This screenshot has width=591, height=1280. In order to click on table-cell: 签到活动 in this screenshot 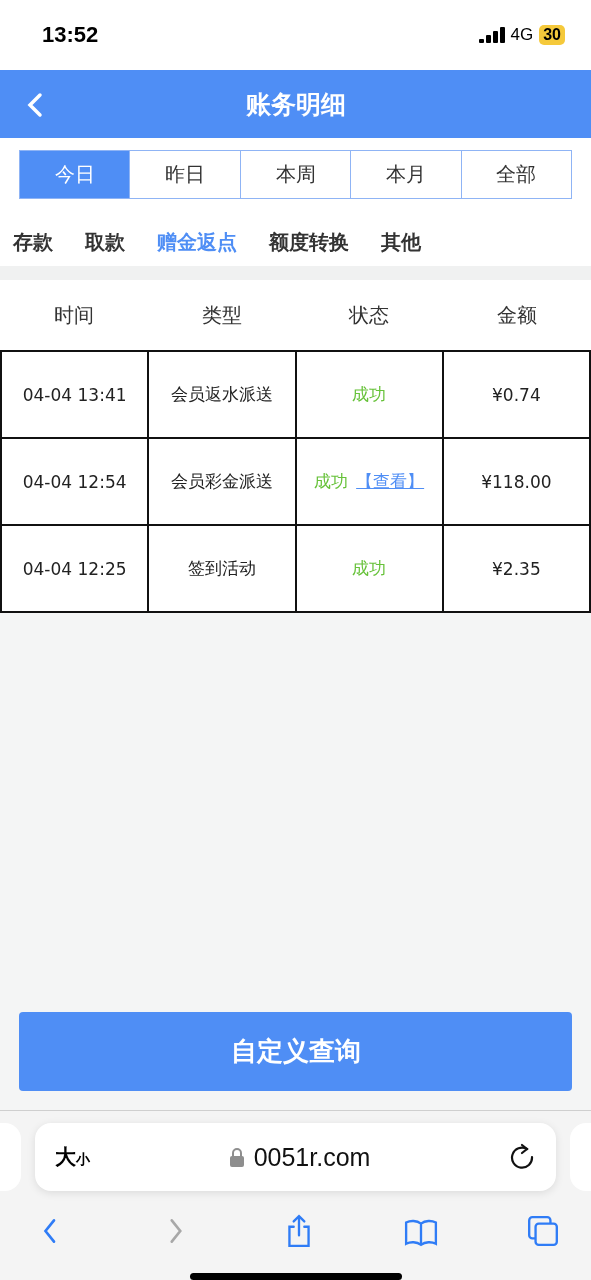, I will do `click(223, 569)`.